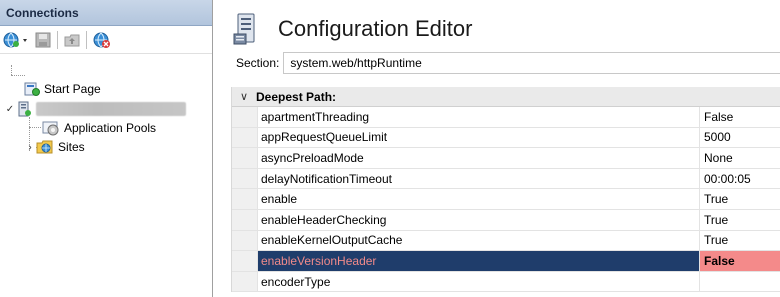  What do you see at coordinates (244, 96) in the screenshot?
I see `collapse-chevron-icon: ∨` at bounding box center [244, 96].